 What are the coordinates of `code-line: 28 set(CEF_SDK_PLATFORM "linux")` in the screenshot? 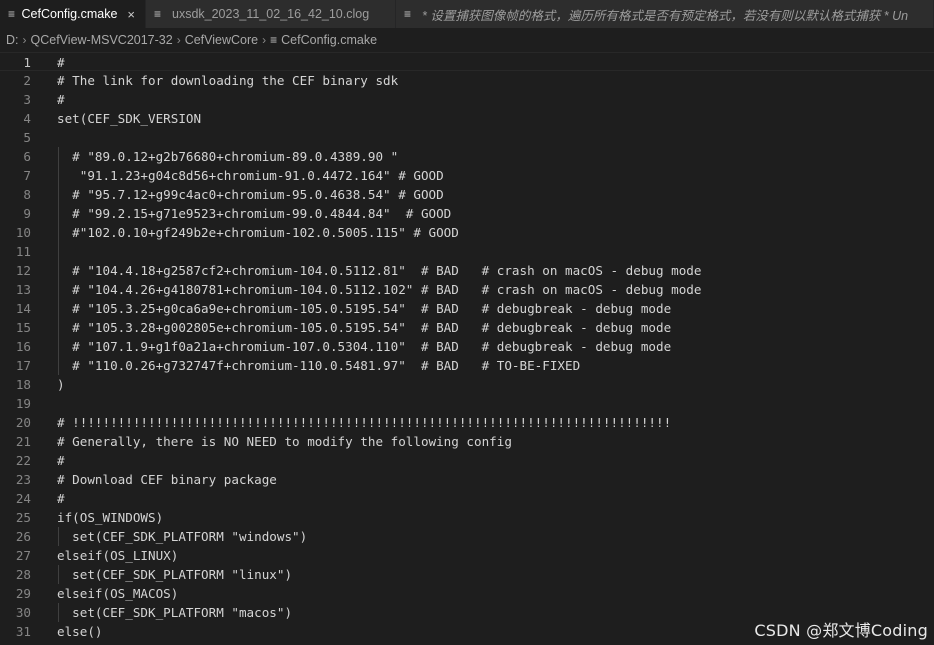 It's located at (467, 574).